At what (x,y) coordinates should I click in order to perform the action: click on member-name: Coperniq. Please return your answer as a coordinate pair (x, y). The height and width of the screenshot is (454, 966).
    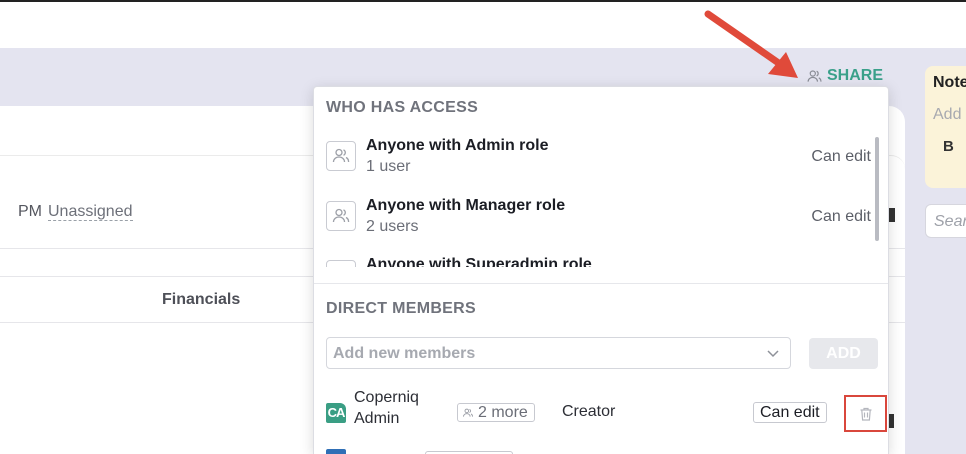
    Looking at the image, I should click on (386, 397).